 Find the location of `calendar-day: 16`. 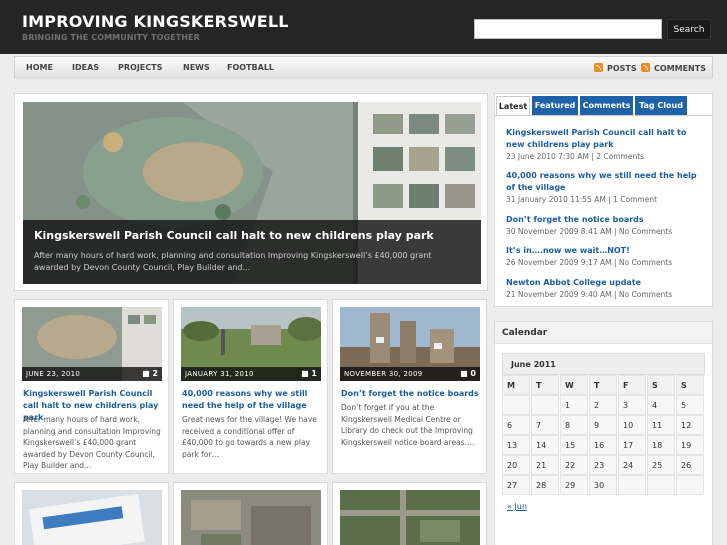

calendar-day: 16 is located at coordinates (603, 445).